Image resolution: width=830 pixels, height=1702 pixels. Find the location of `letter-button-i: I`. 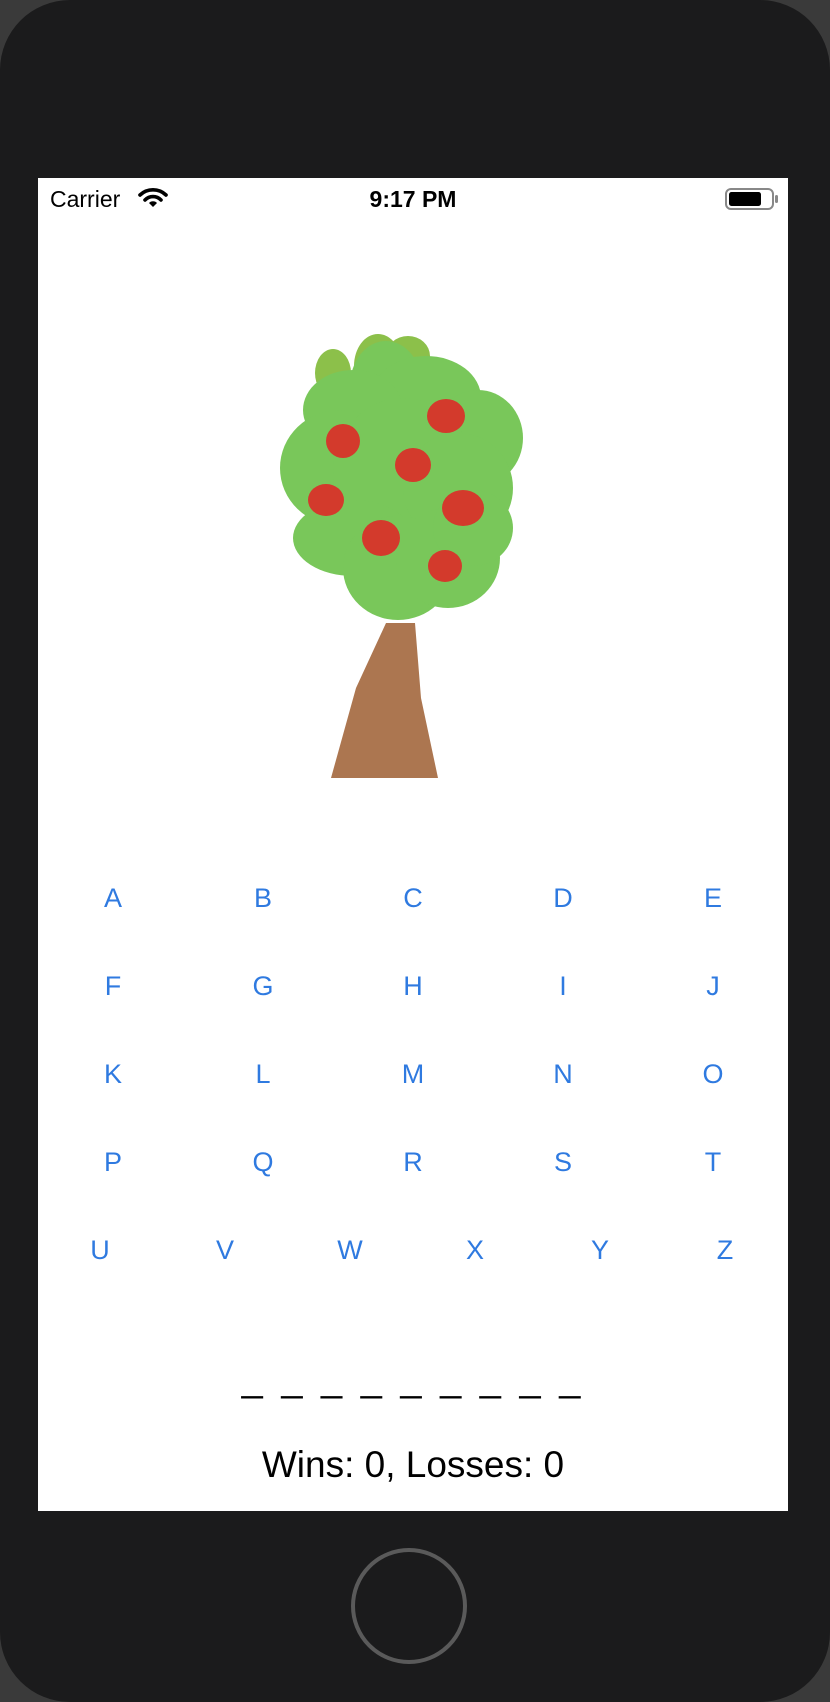

letter-button-i: I is located at coordinates (563, 986).